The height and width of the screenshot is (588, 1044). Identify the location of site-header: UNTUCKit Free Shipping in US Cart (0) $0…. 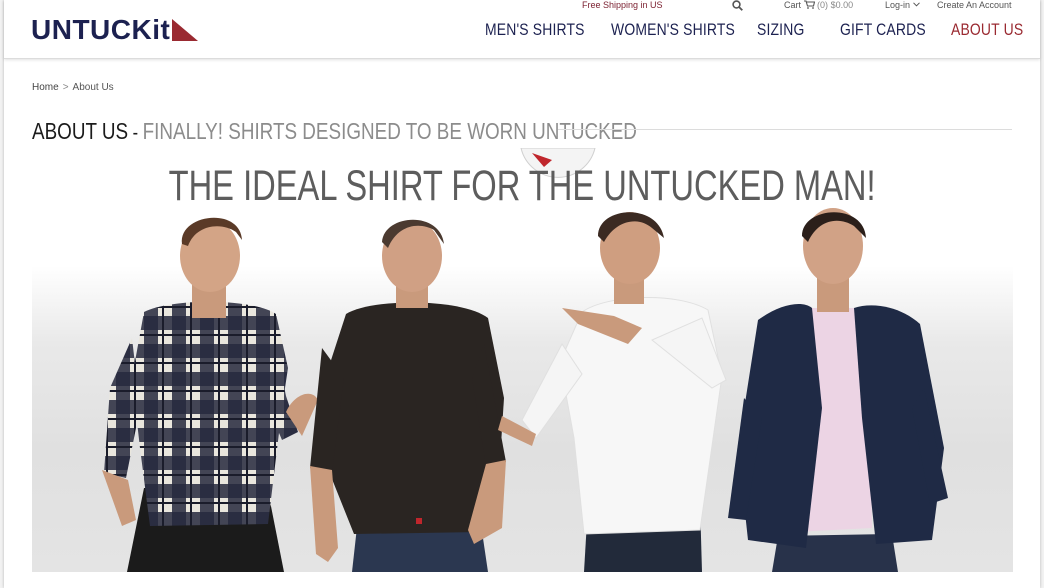
(522, 29).